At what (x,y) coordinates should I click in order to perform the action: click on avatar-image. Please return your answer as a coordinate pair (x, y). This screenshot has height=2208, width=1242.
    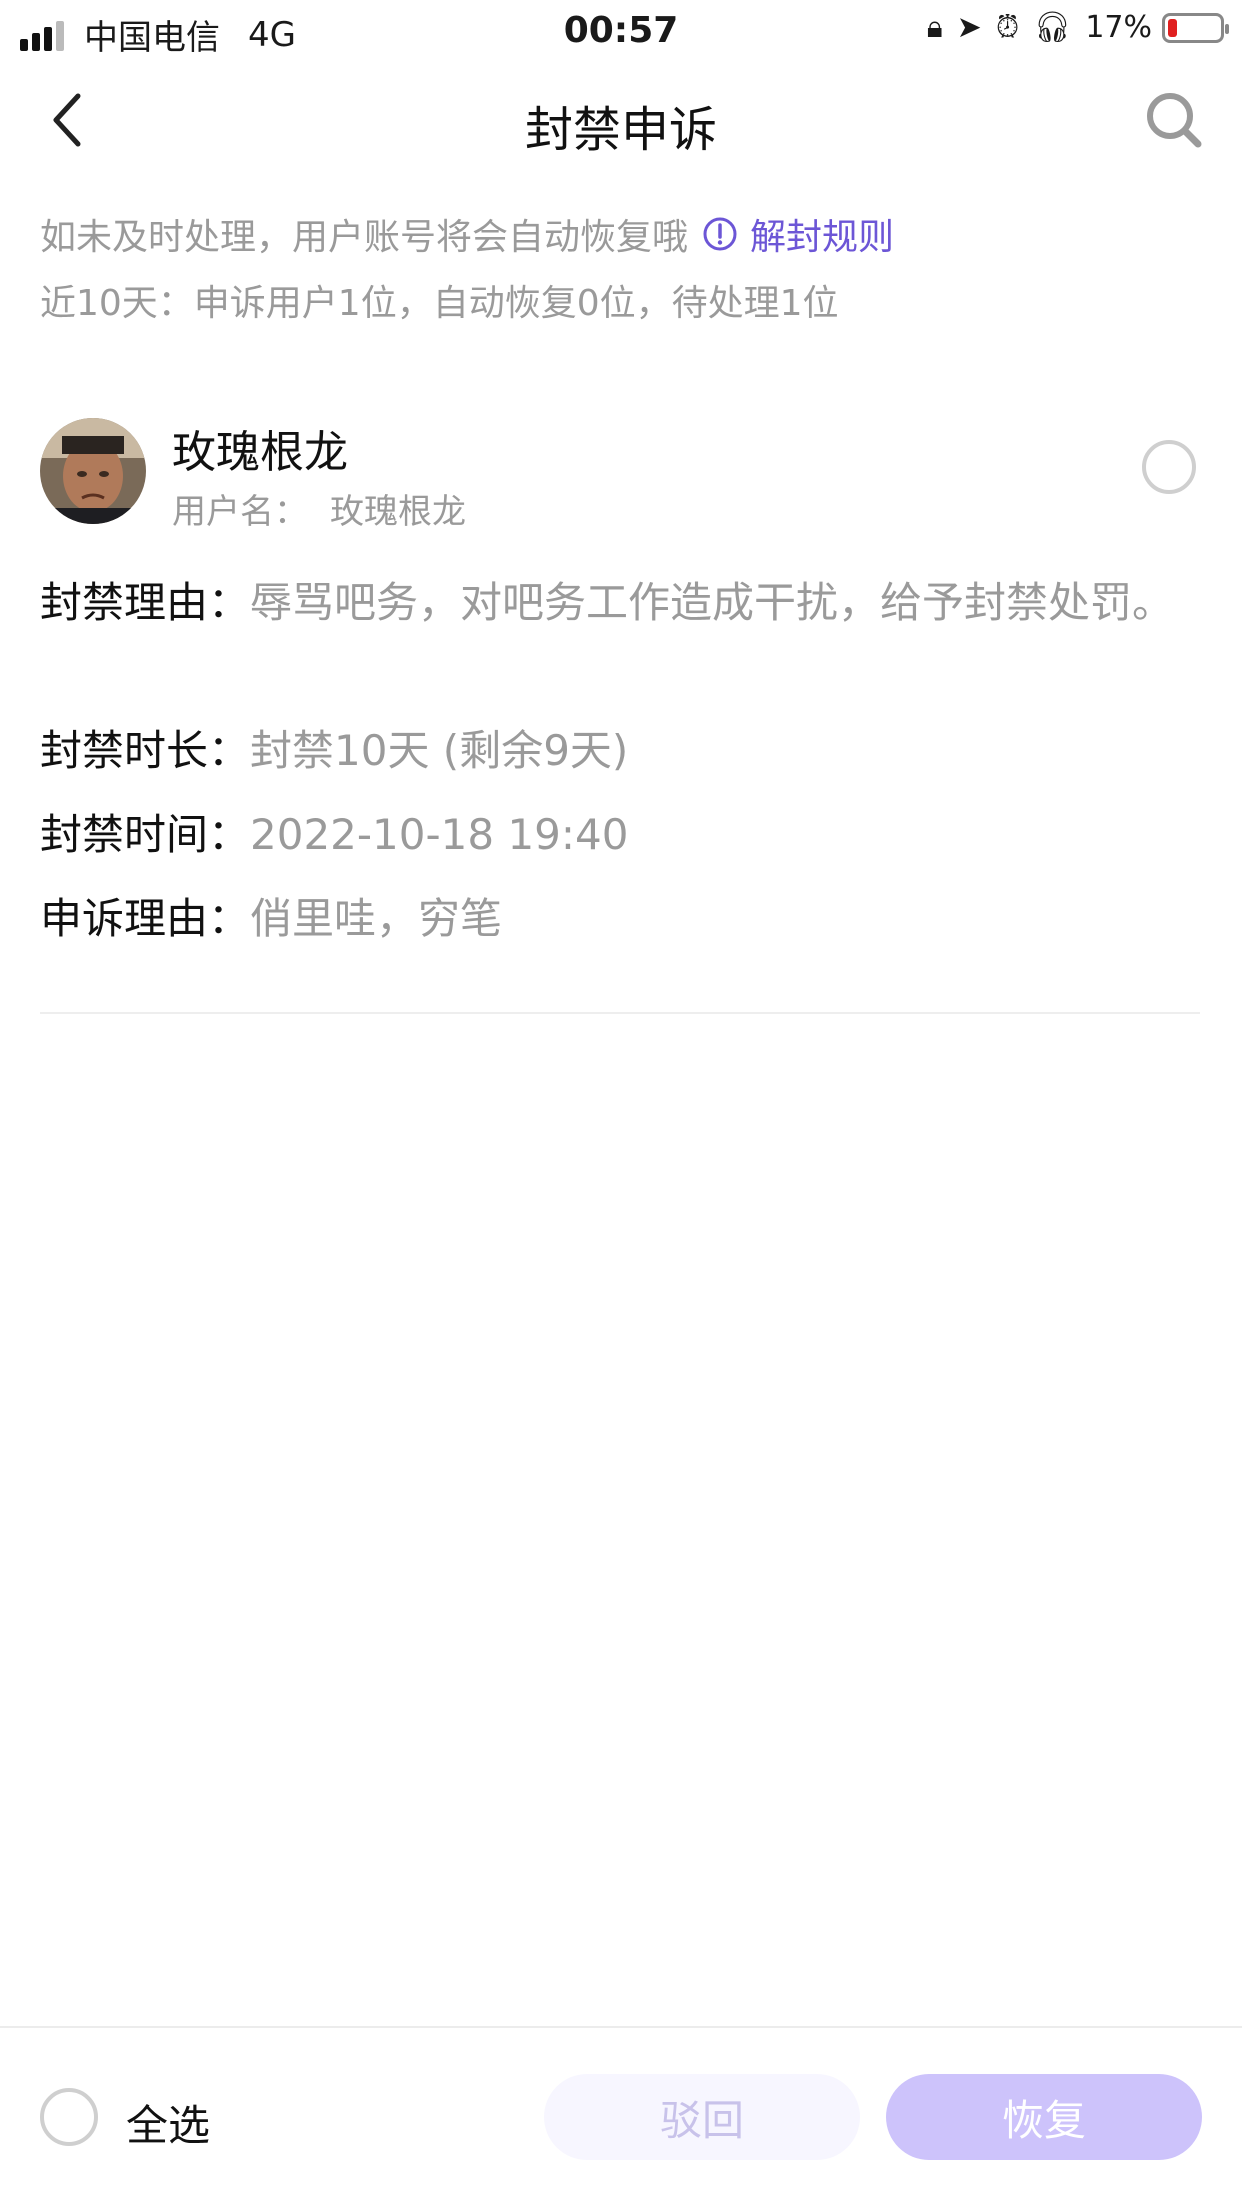
    Looking at the image, I should click on (93, 471).